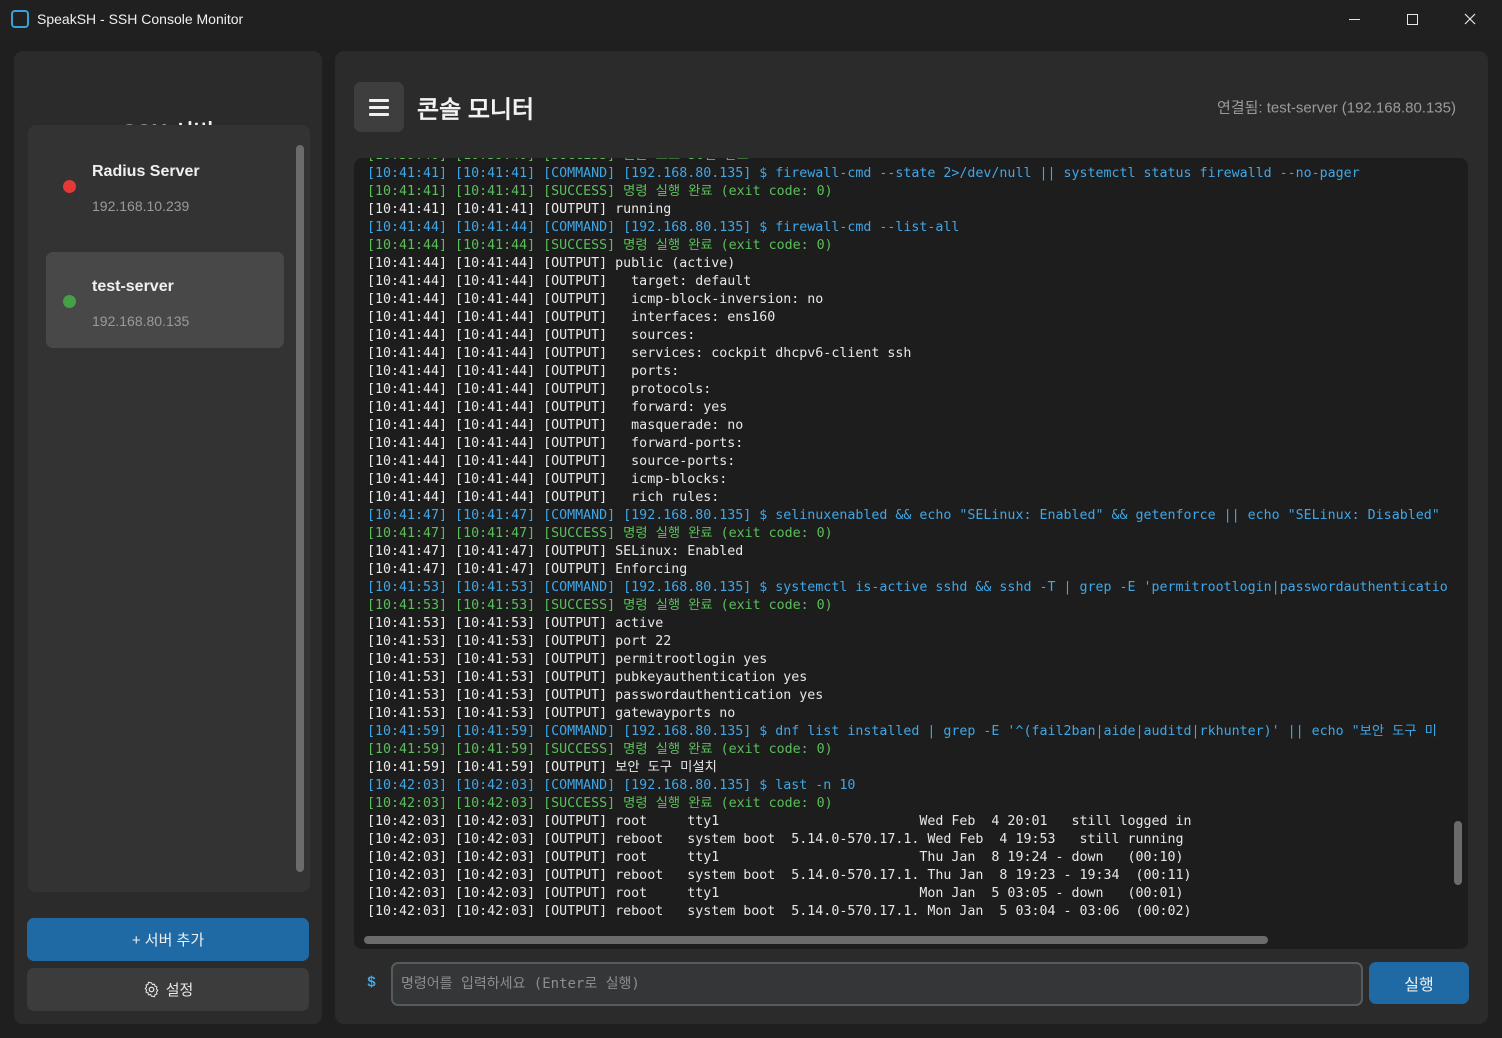 The width and height of the screenshot is (1502, 1038). Describe the element at coordinates (531, 335) in the screenshot. I see `console-line-output: [10:41:44] [10:41:44] [OUTPUT] sources:` at that location.